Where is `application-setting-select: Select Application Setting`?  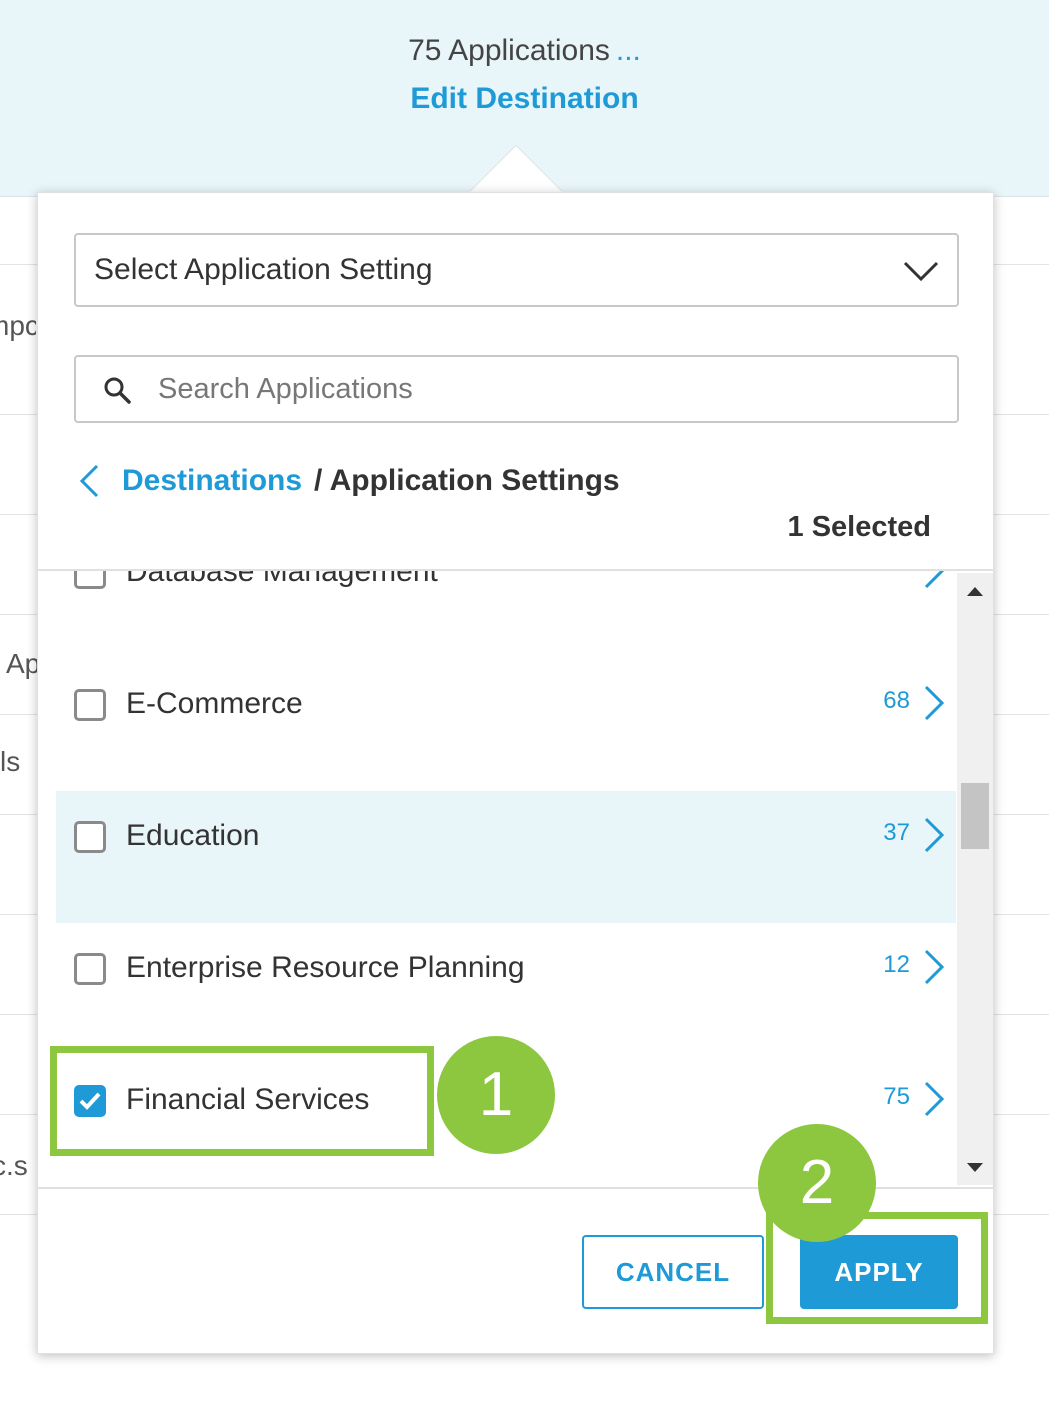
application-setting-select: Select Application Setting is located at coordinates (516, 270).